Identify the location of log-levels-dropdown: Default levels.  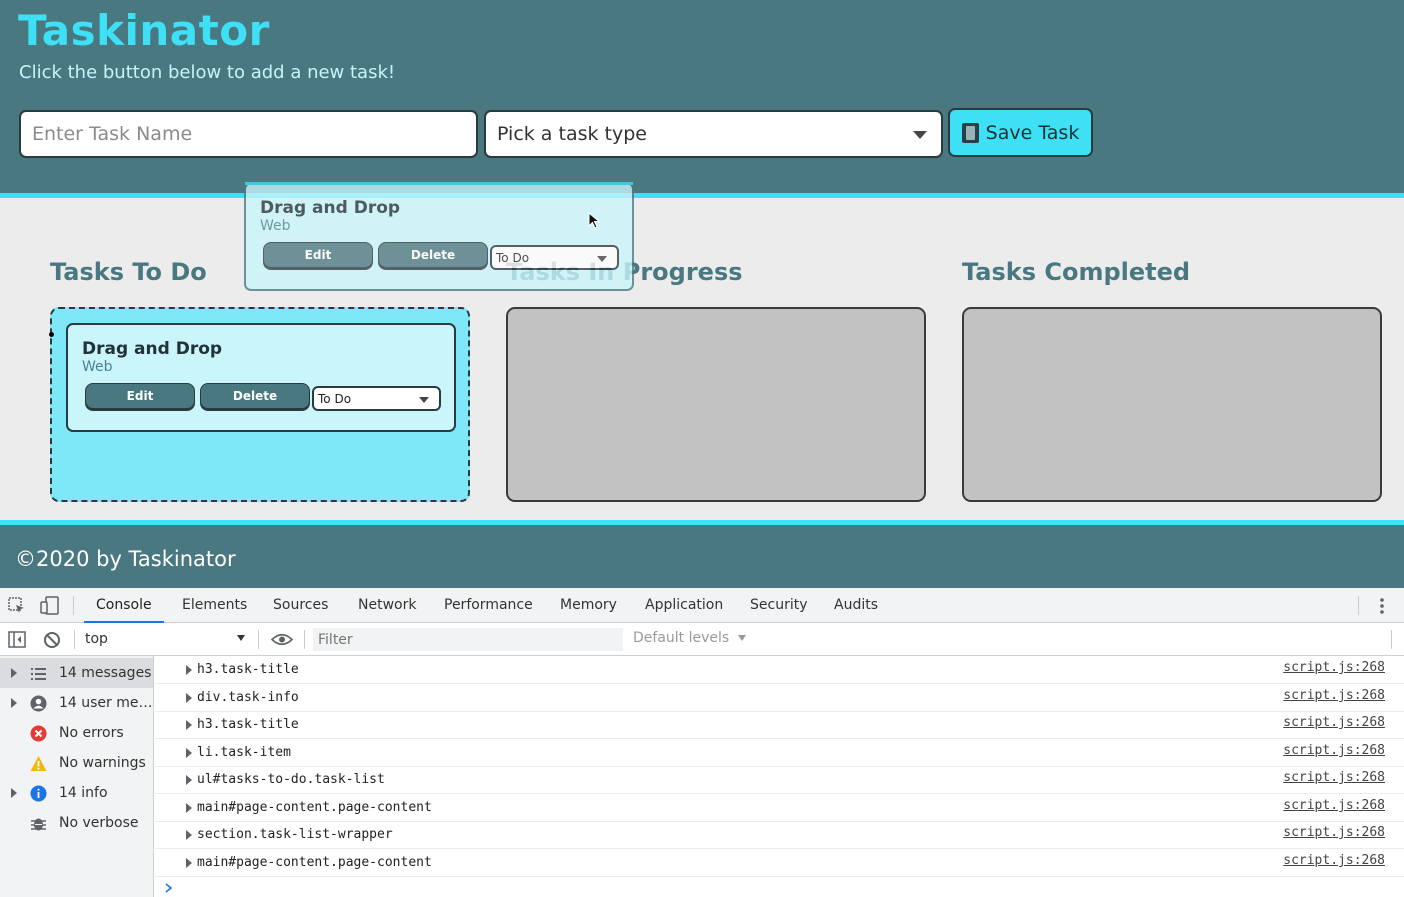
(689, 638).